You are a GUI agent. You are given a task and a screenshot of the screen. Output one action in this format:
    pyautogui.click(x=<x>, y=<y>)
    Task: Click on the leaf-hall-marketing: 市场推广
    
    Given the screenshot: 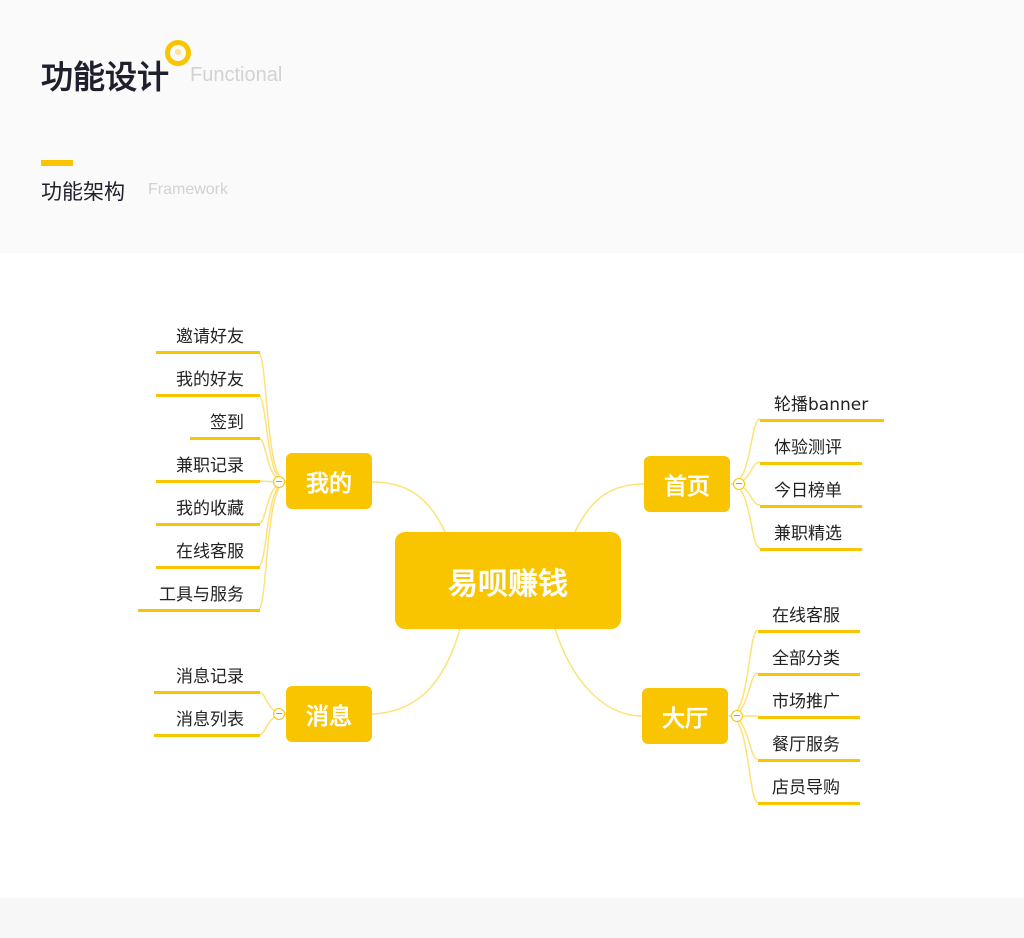 What is the action you would take?
    pyautogui.click(x=809, y=701)
    